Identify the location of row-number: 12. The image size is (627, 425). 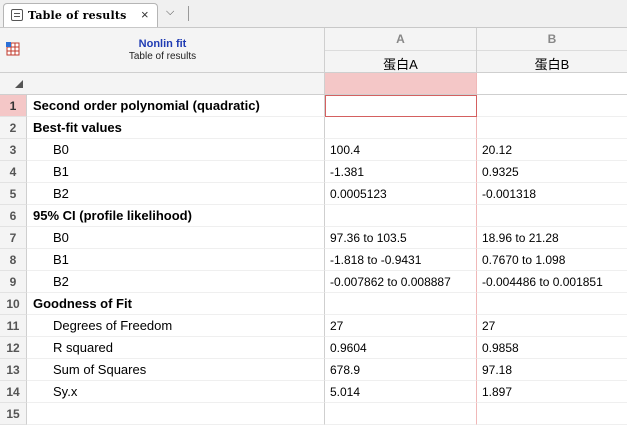
(13, 348).